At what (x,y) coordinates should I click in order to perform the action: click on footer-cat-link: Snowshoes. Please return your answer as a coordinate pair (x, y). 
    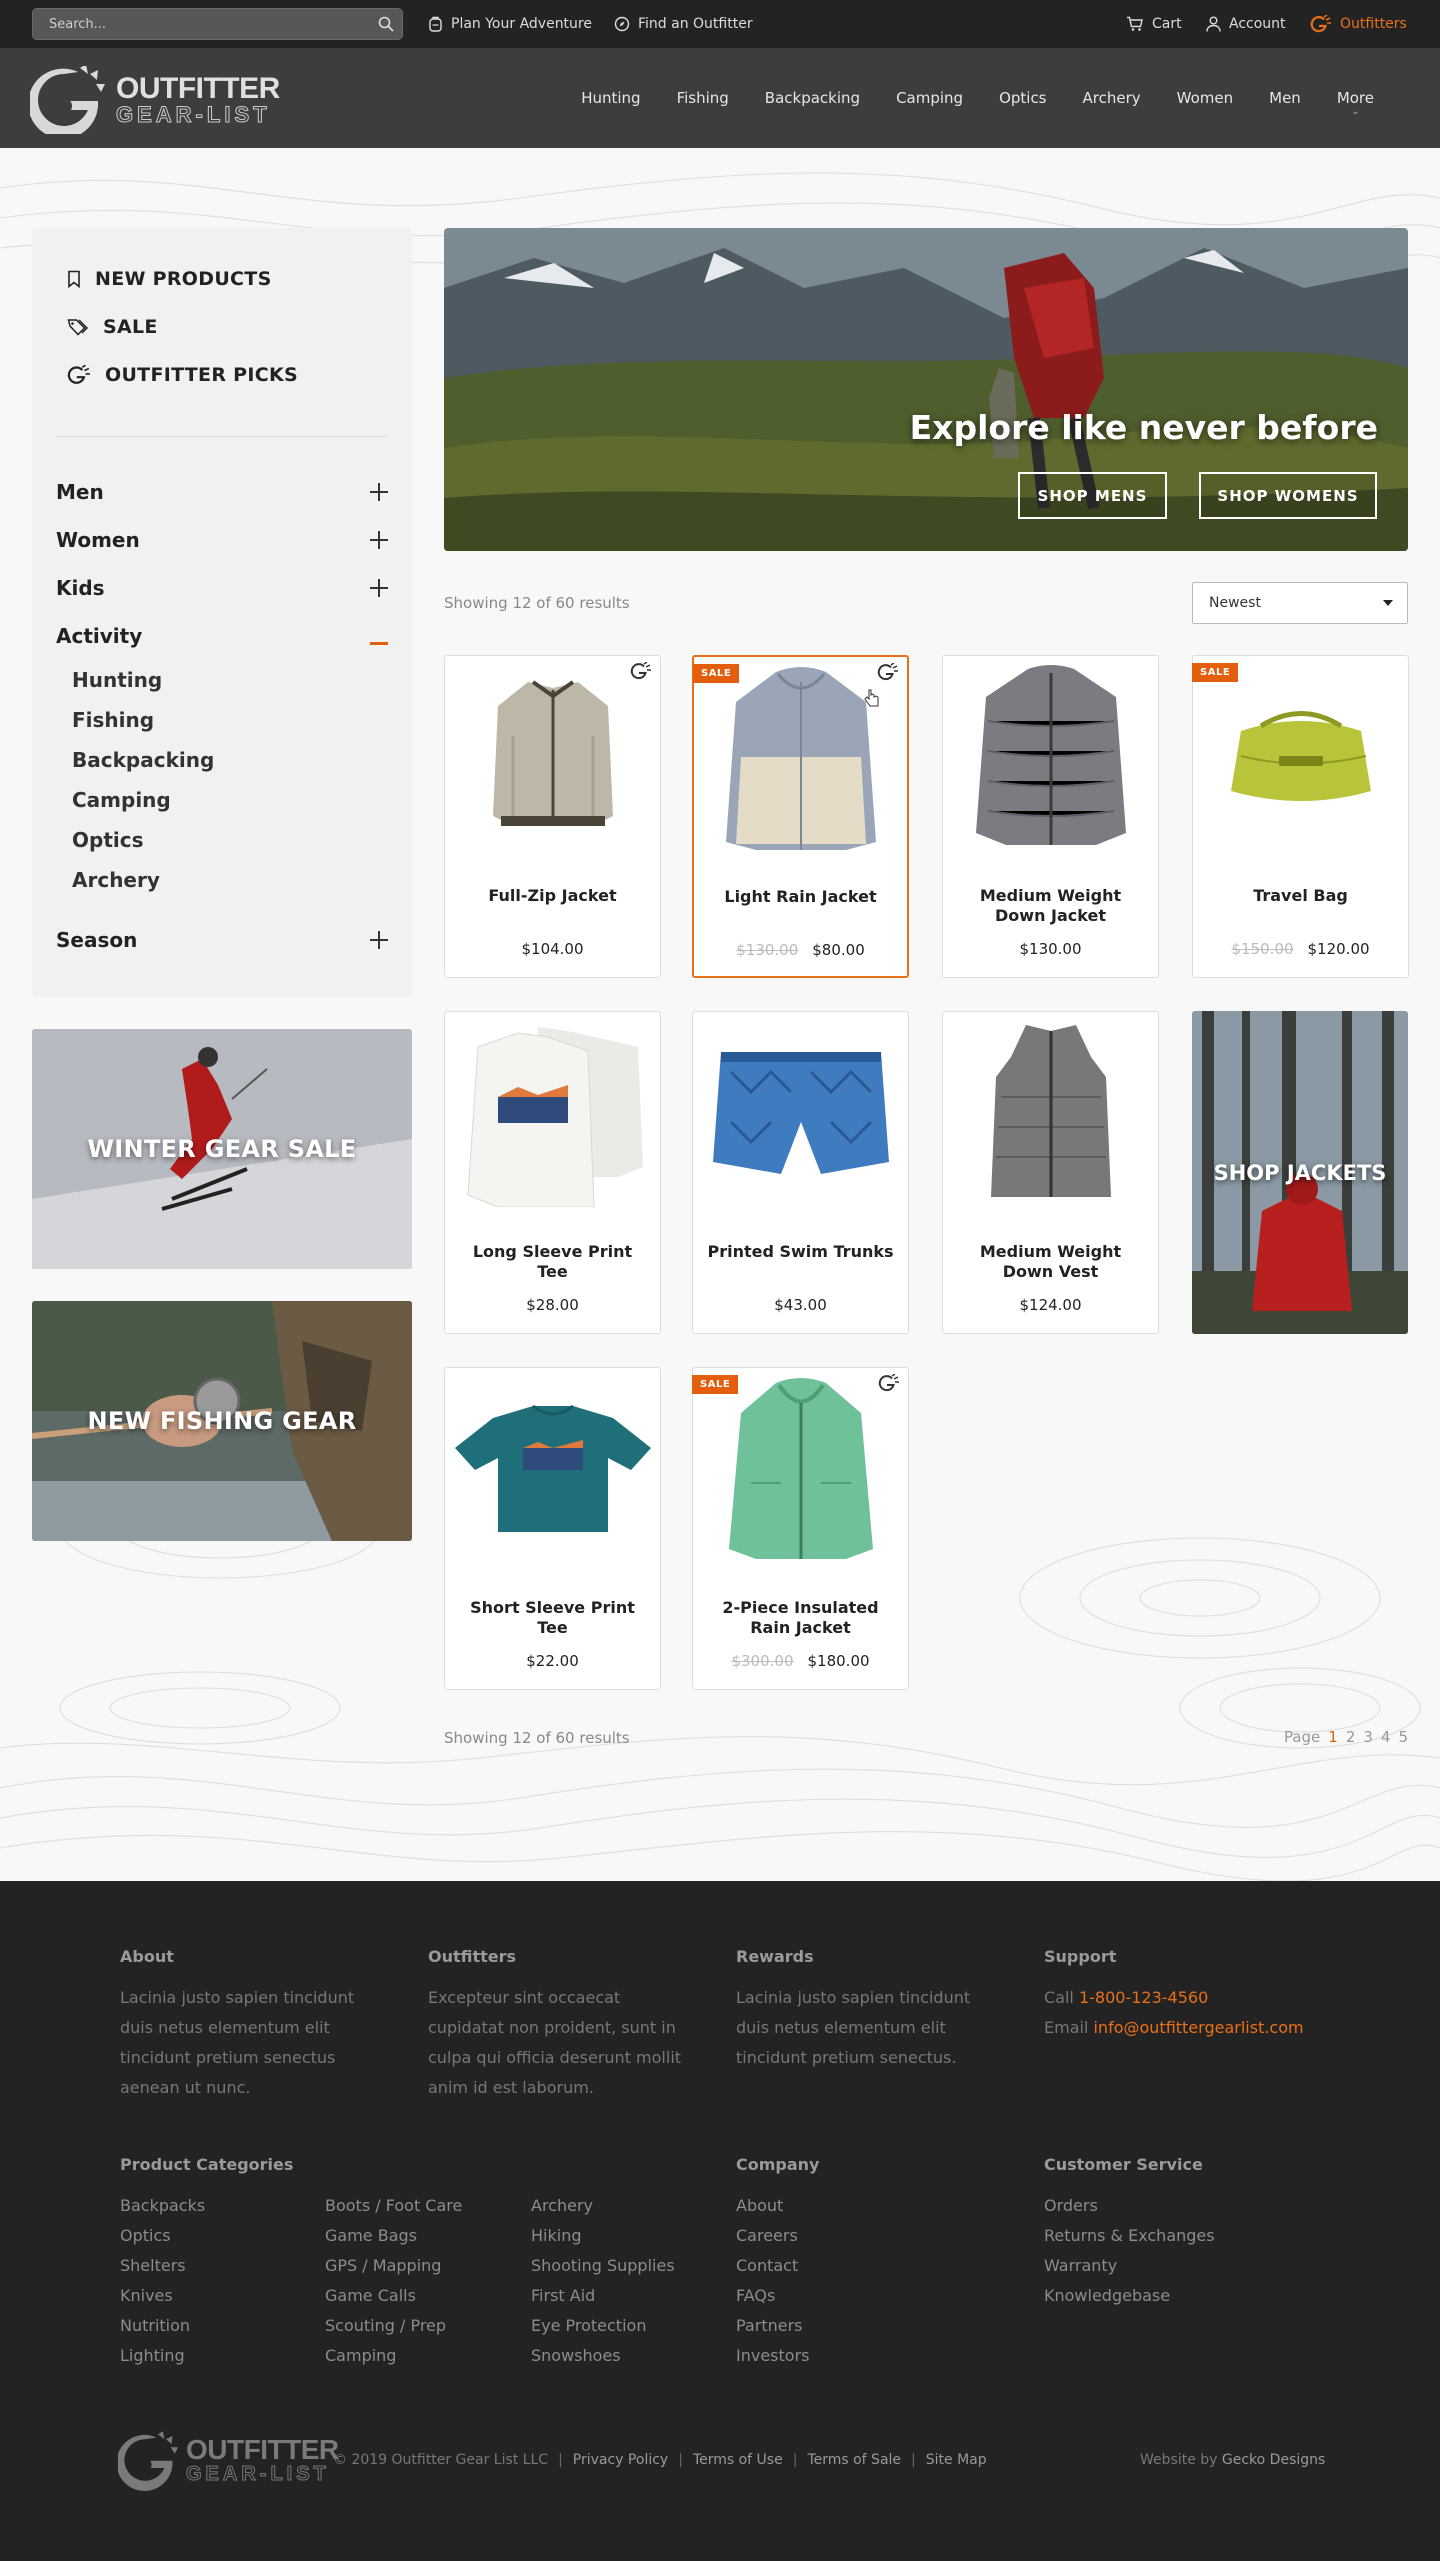
    Looking at the image, I should click on (576, 2355).